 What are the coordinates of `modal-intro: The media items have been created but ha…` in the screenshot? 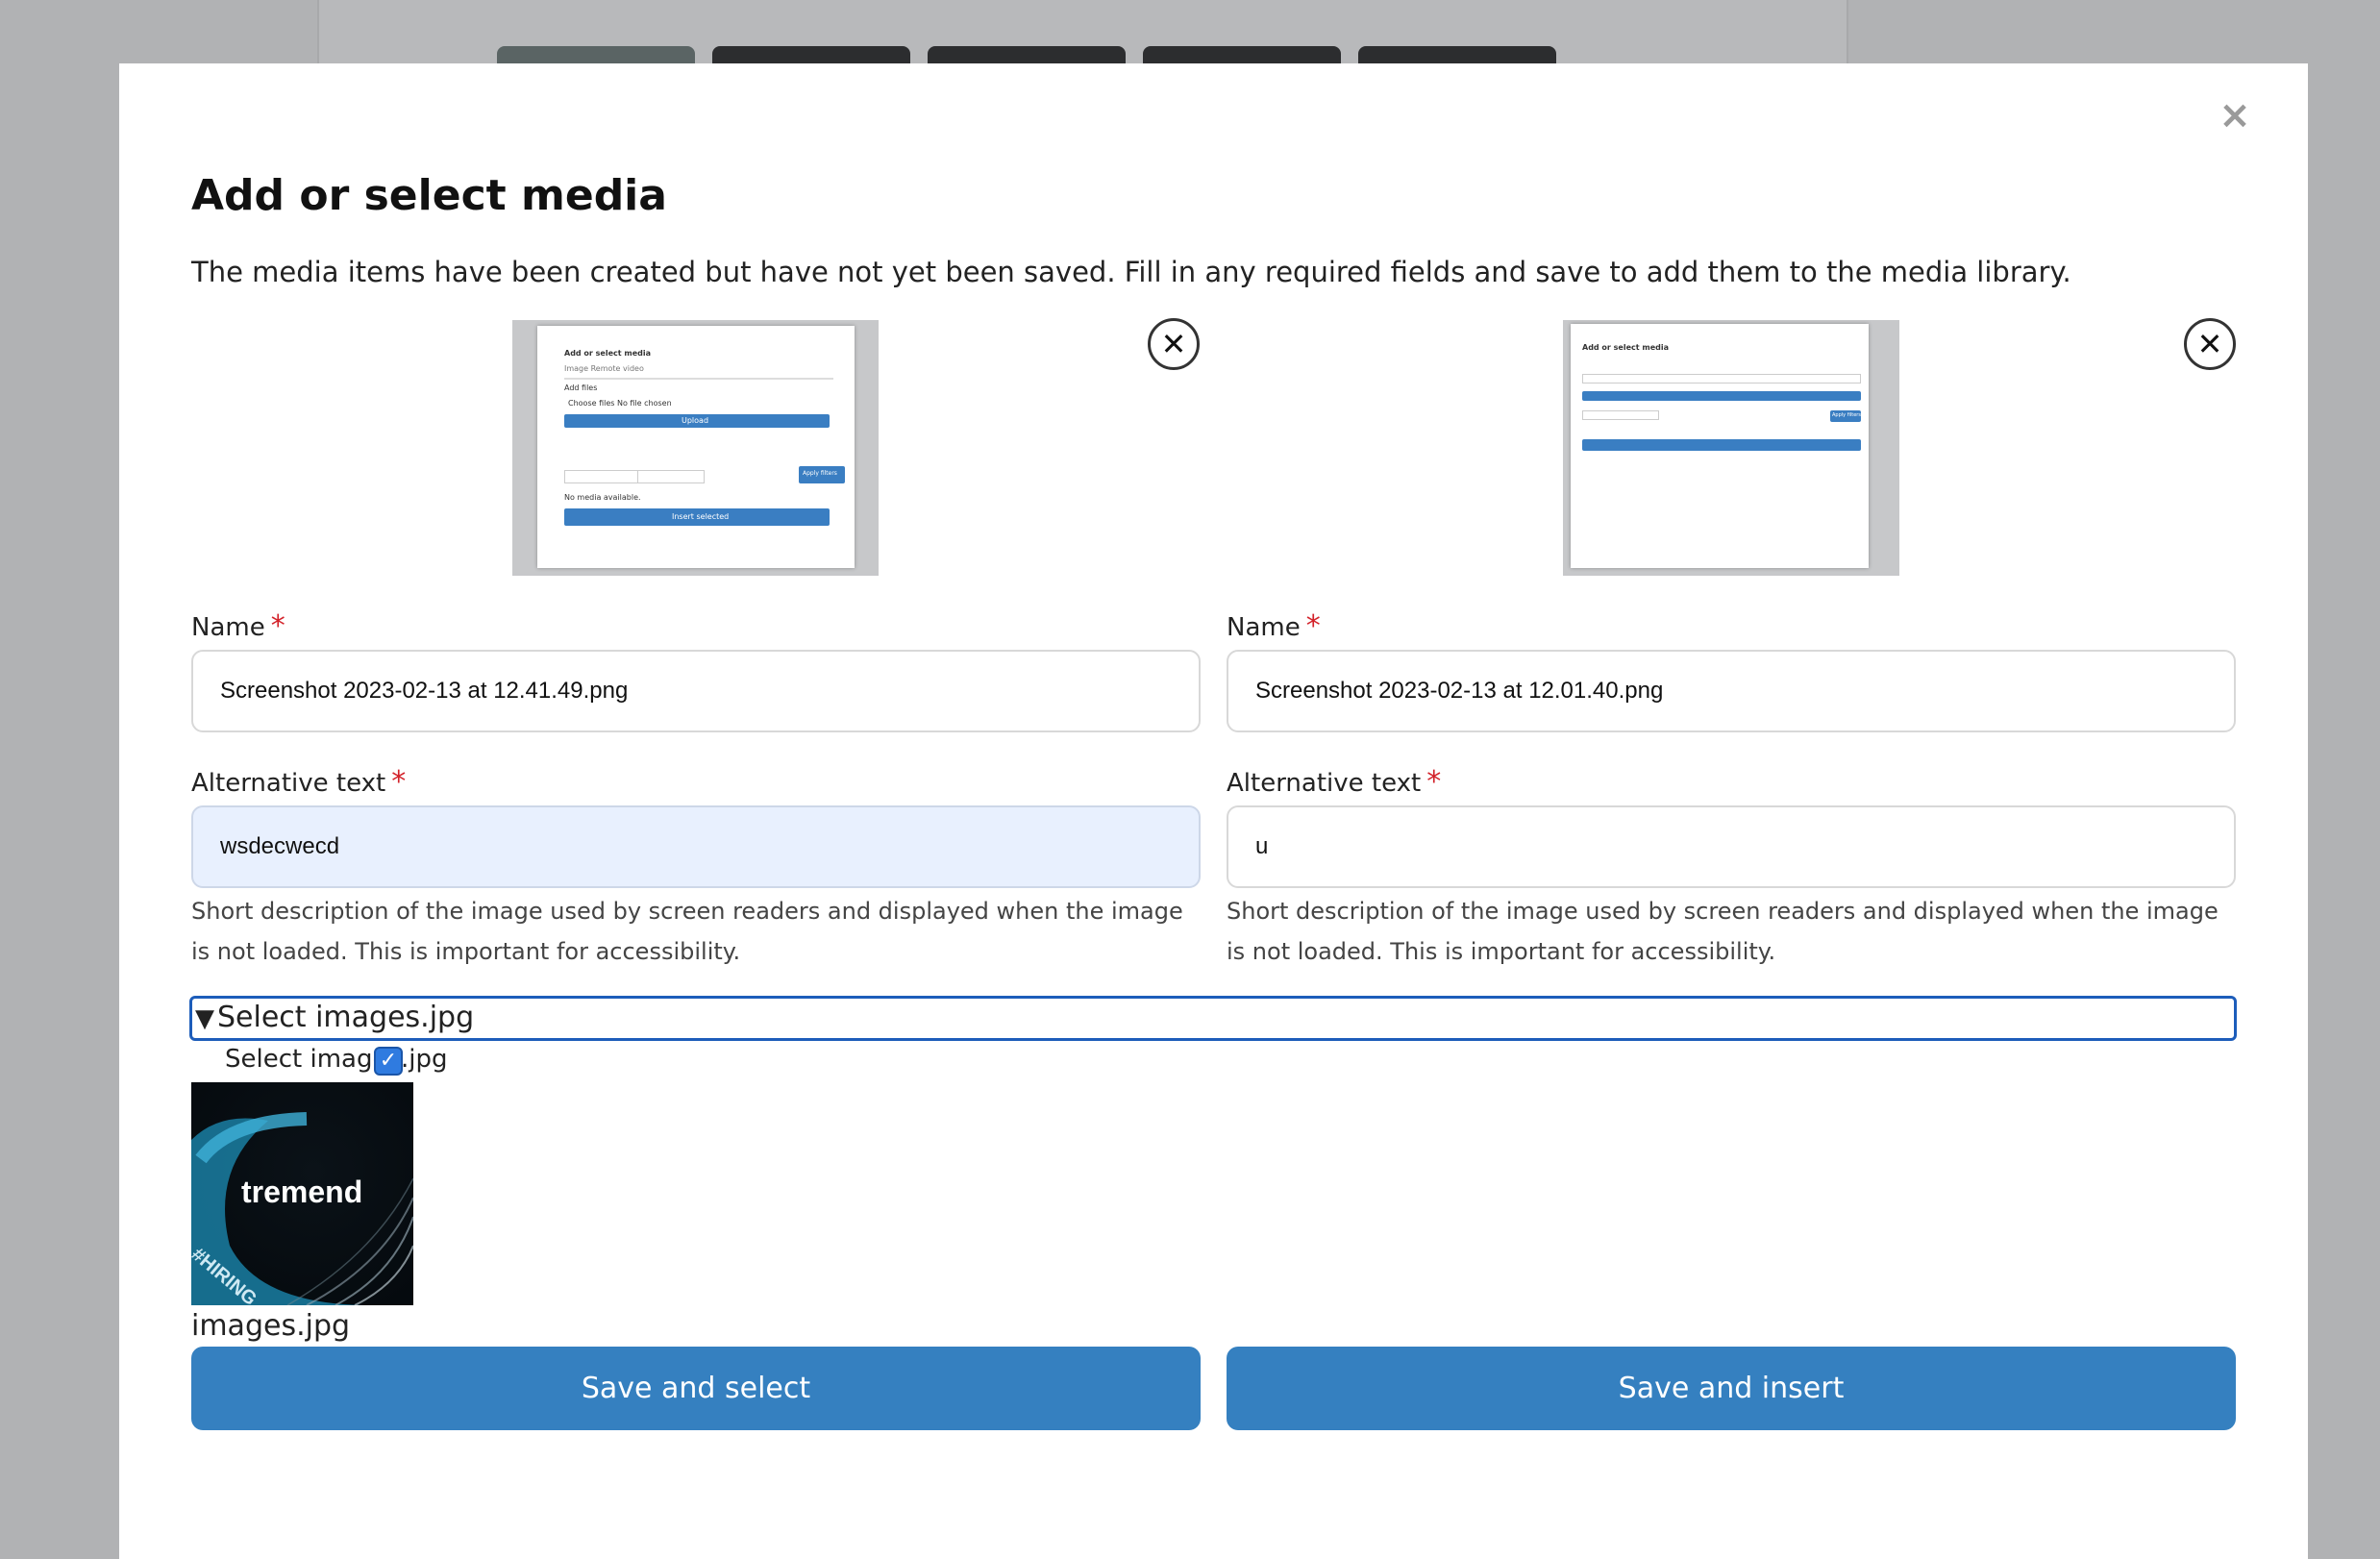 It's located at (1131, 272).